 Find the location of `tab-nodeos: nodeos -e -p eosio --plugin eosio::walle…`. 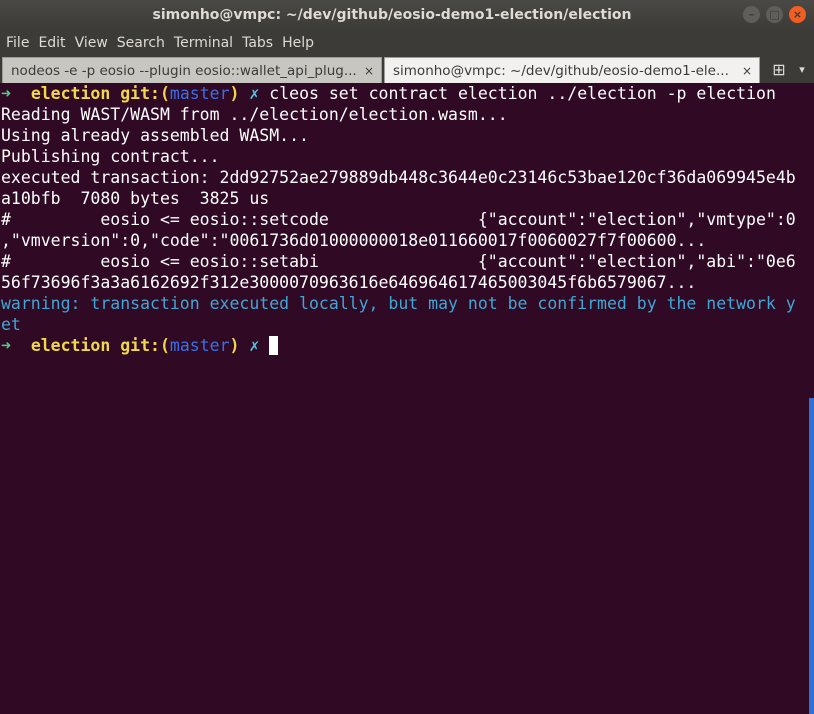

tab-nodeos: nodeos -e -p eosio --plugin eosio::walle… is located at coordinates (192, 70).